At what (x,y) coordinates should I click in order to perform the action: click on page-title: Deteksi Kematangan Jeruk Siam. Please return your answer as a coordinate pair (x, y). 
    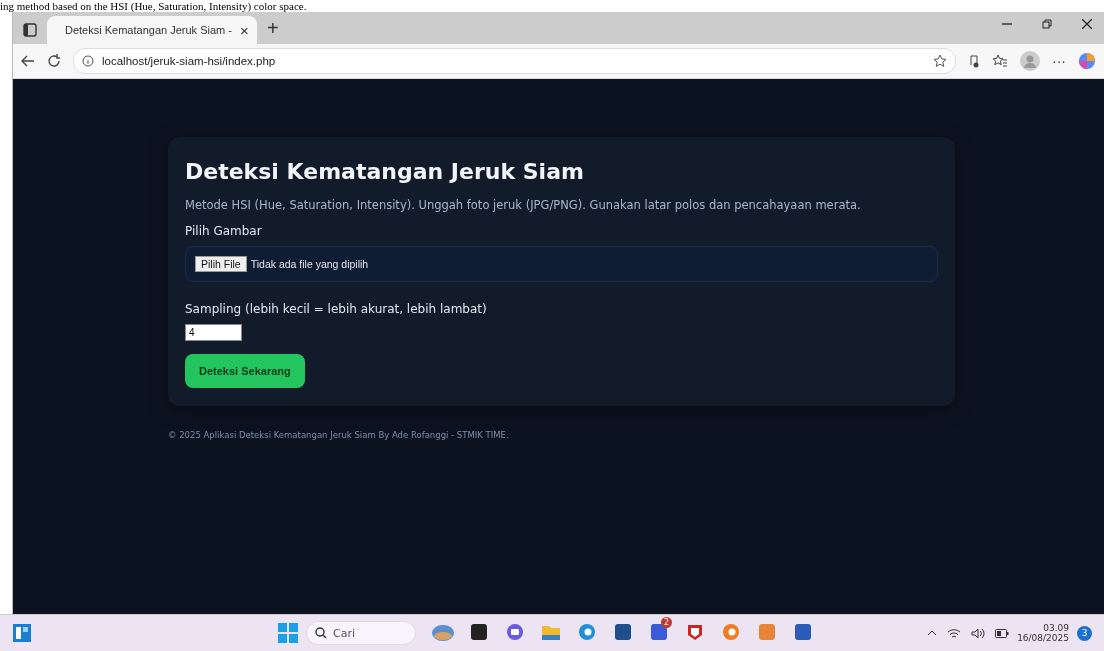
    Looking at the image, I should click on (384, 171).